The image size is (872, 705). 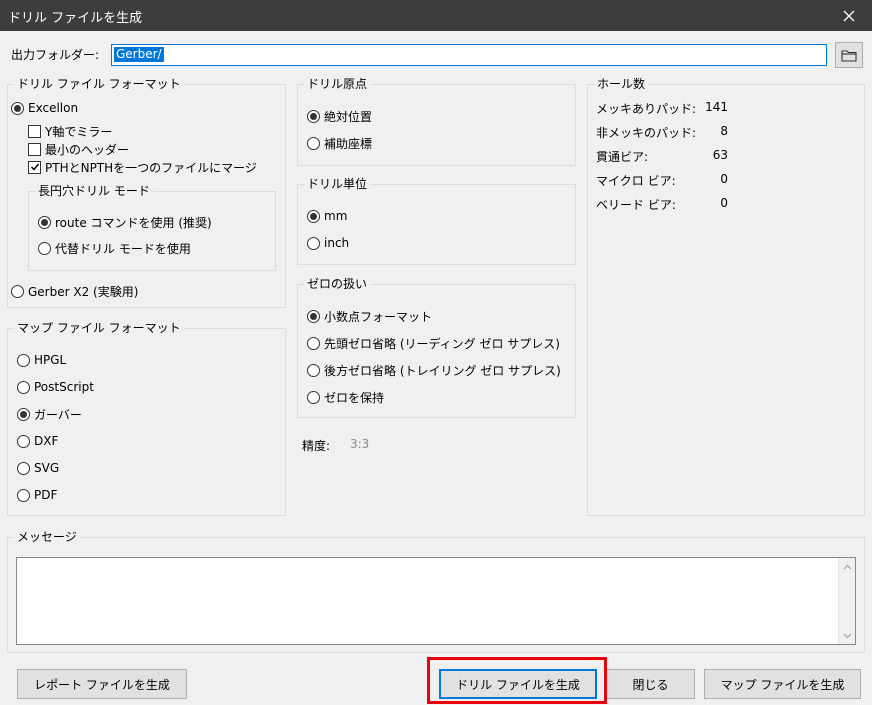 I want to click on radio-zeros-trailing: 後方ゼロ省略 (トレイリング ゼロ サプレス), so click(x=434, y=370).